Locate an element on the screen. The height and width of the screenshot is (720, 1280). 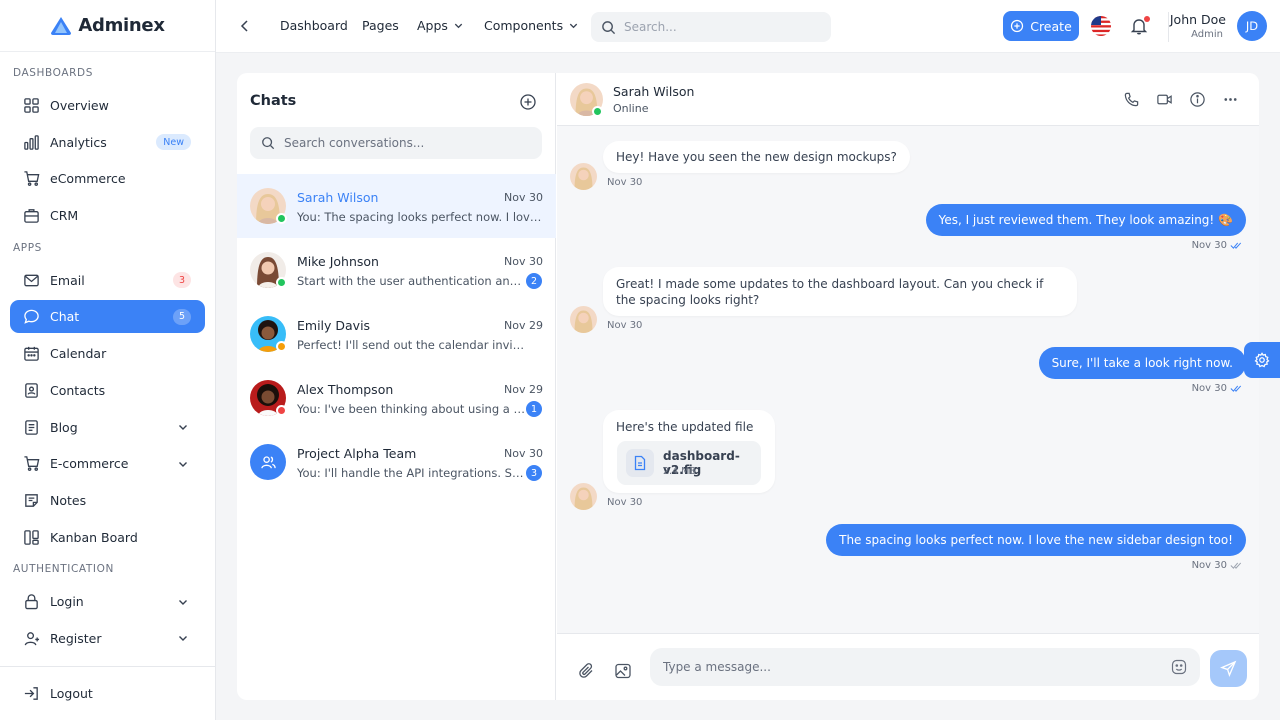
file-icon is located at coordinates (640, 463).